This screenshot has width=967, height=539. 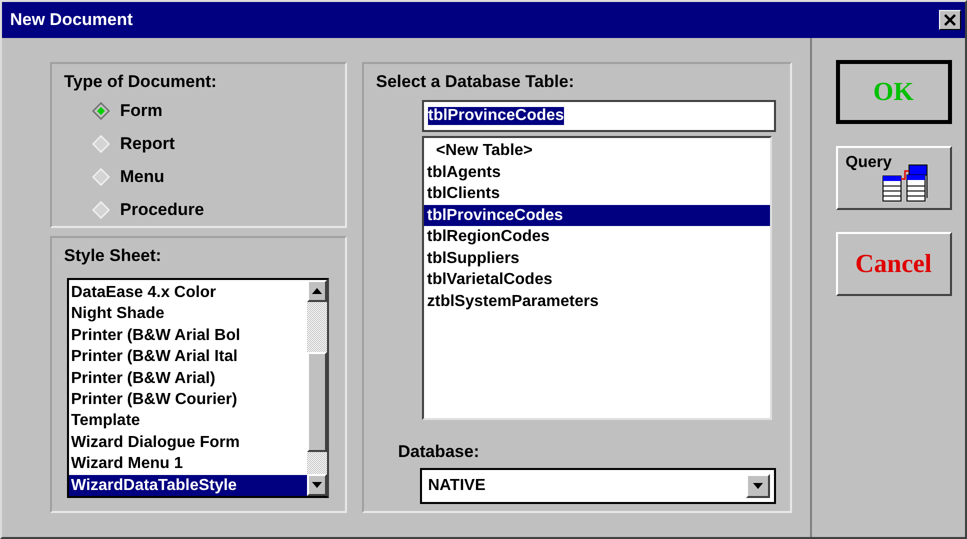 What do you see at coordinates (597, 215) in the screenshot?
I see `list-item: tblProvinceCodes` at bounding box center [597, 215].